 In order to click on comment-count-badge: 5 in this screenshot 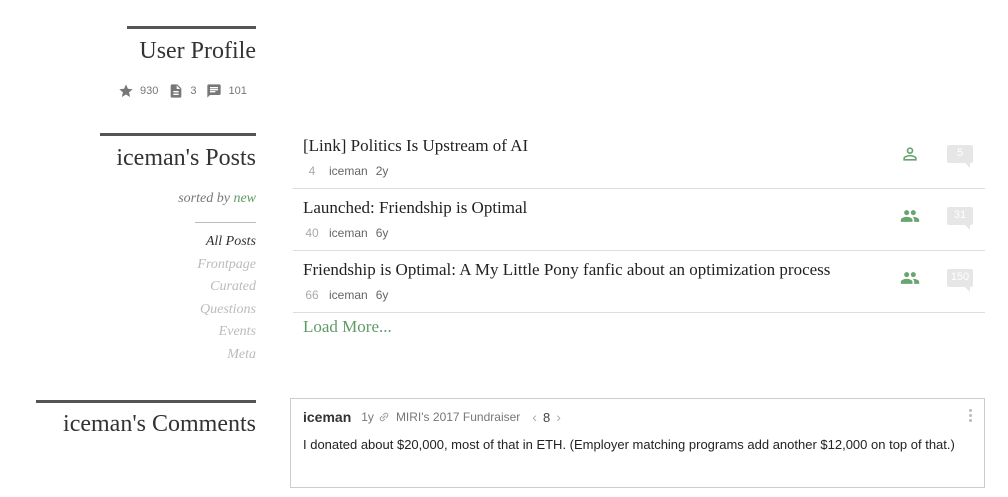, I will do `click(960, 154)`.